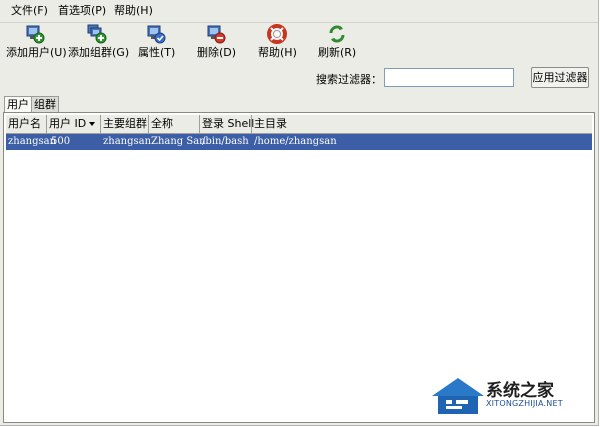 This screenshot has height=427, width=600. I want to click on add-user-label: 添加用户(U), so click(36, 52).